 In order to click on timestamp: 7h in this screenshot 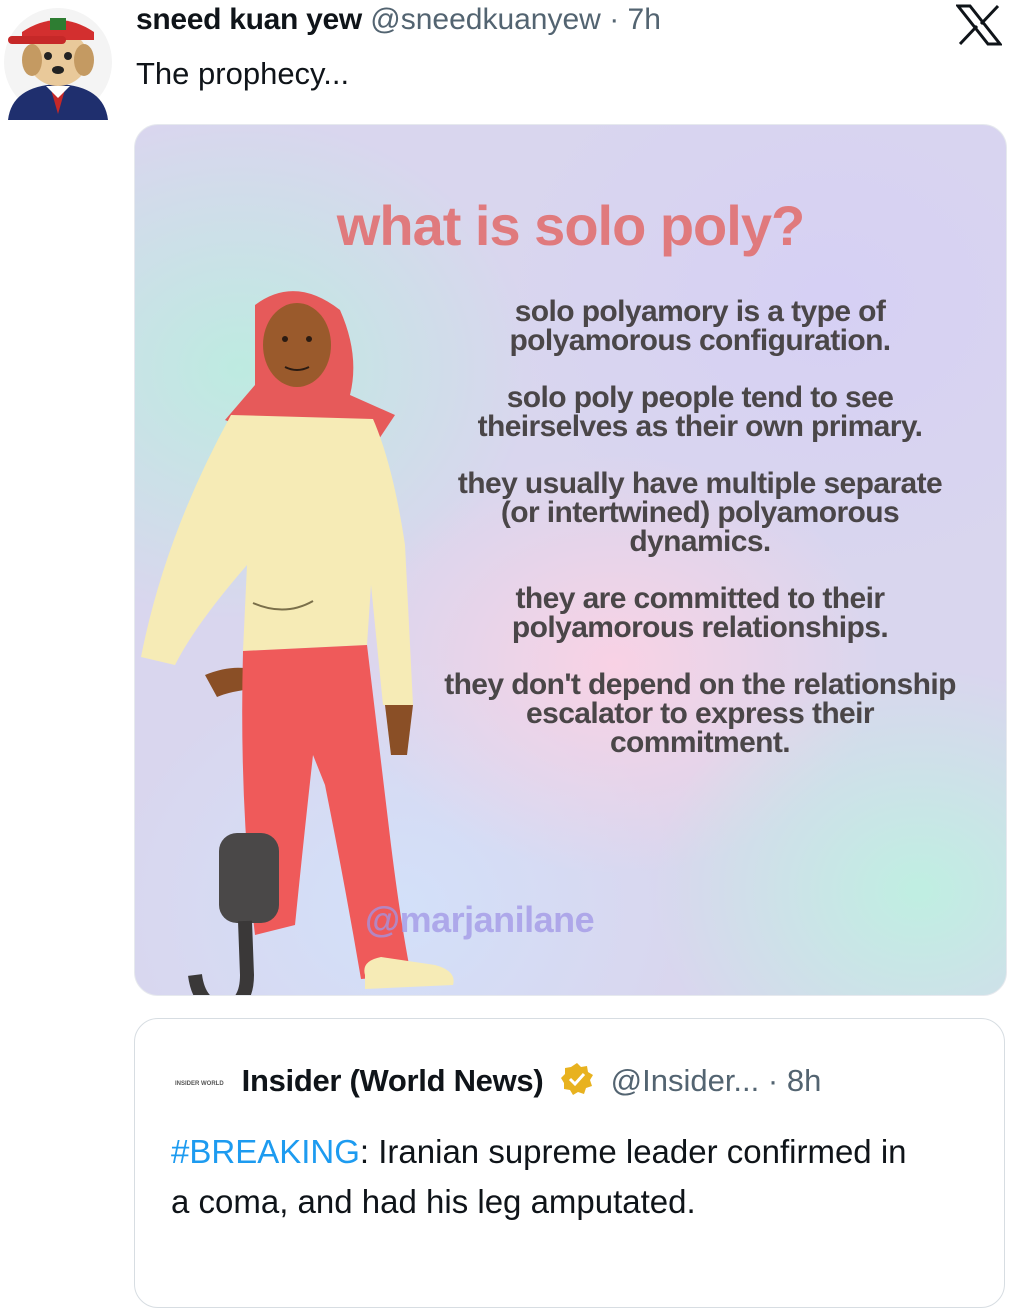, I will do `click(644, 19)`.